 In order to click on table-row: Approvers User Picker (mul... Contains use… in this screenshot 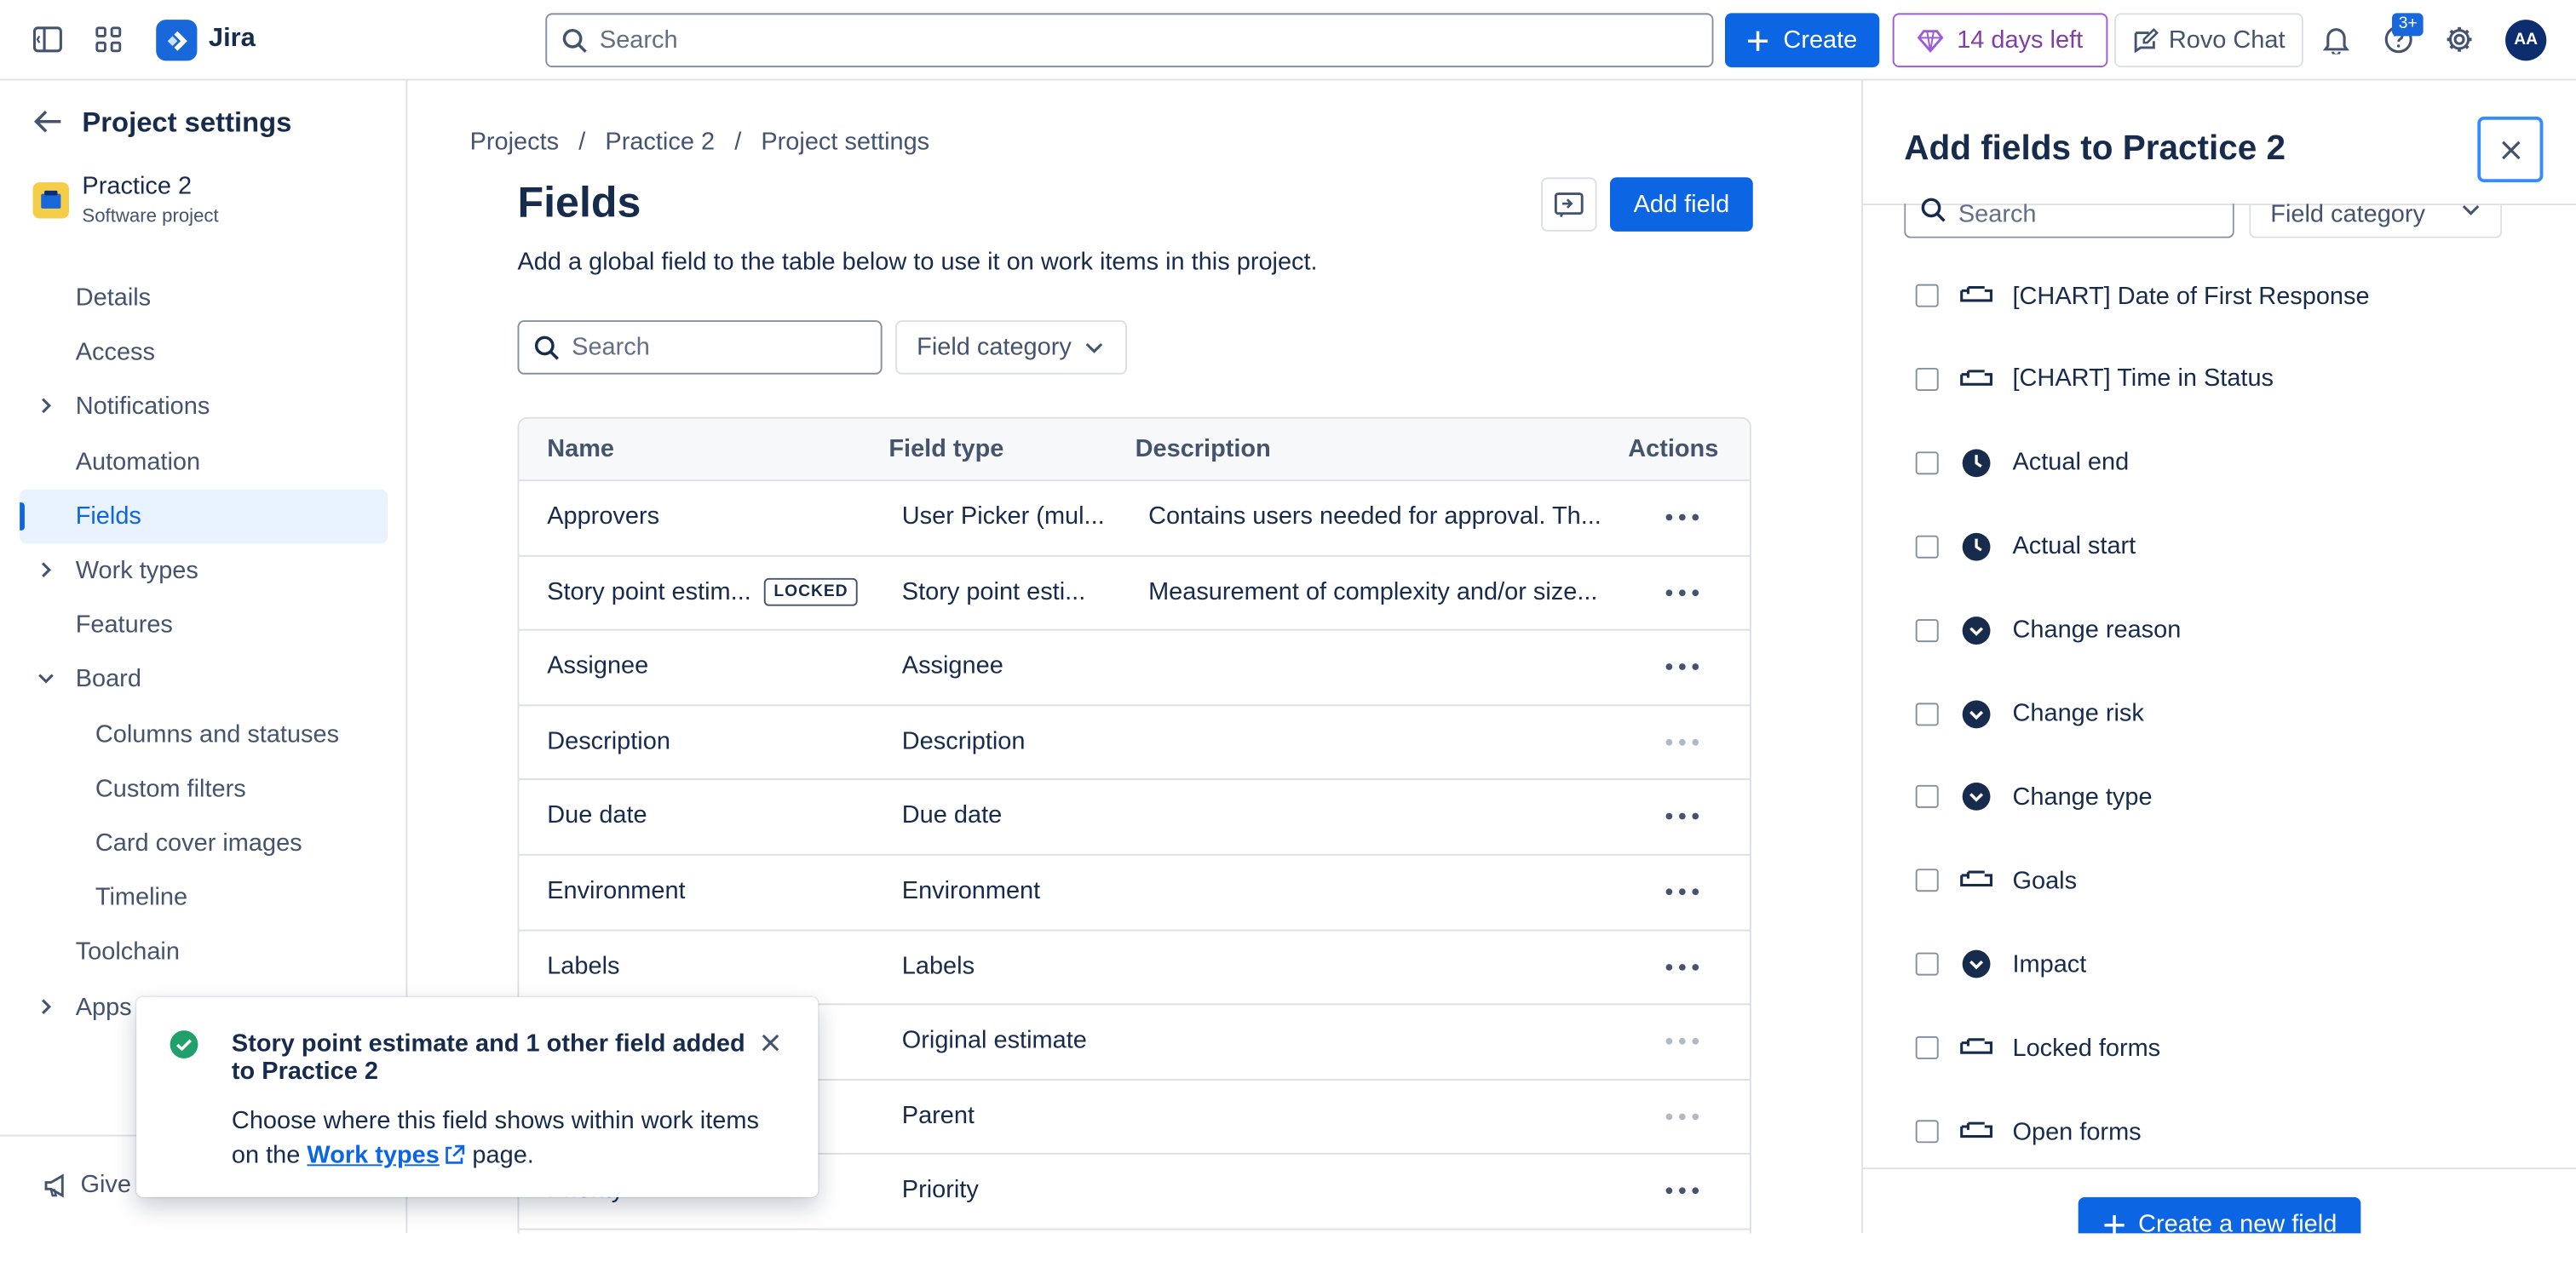, I will do `click(1134, 519)`.